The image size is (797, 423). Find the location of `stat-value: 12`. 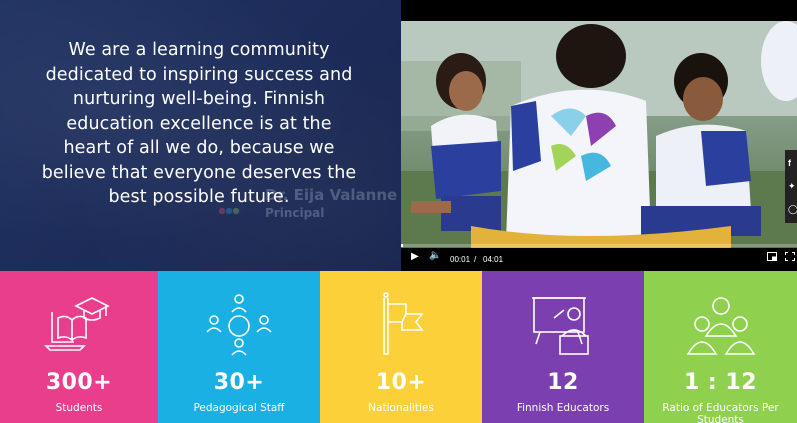

stat-value: 12 is located at coordinates (563, 382).